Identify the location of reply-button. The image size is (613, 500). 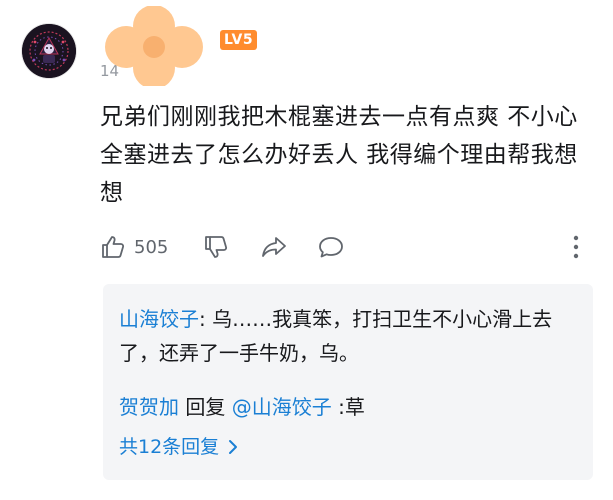
(331, 247).